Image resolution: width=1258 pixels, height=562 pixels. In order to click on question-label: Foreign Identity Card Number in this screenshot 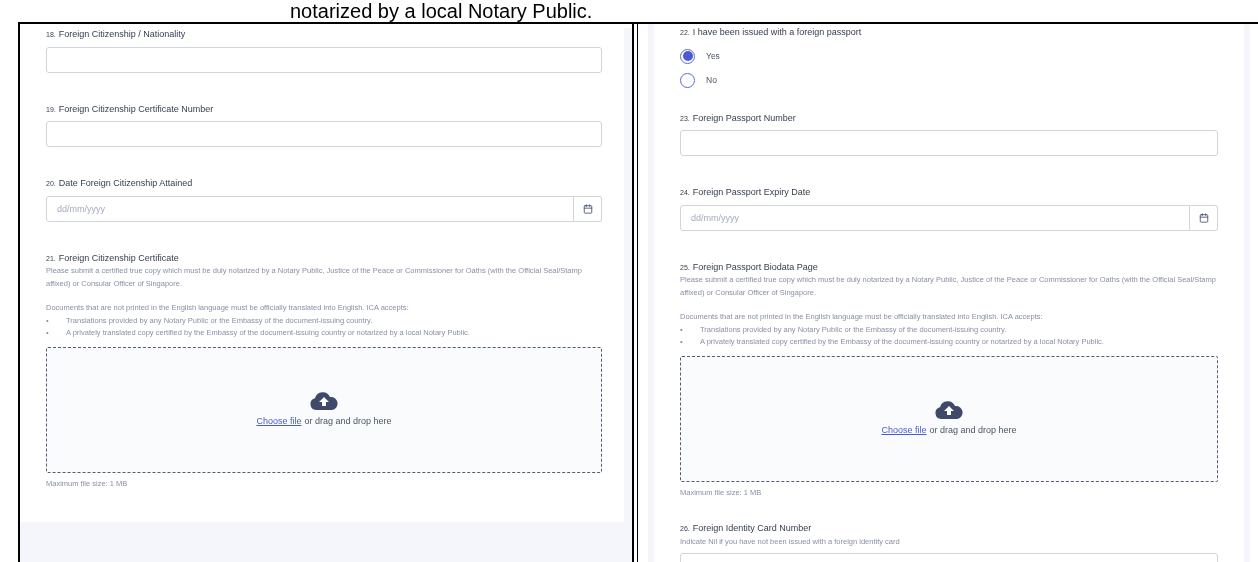, I will do `click(752, 528)`.